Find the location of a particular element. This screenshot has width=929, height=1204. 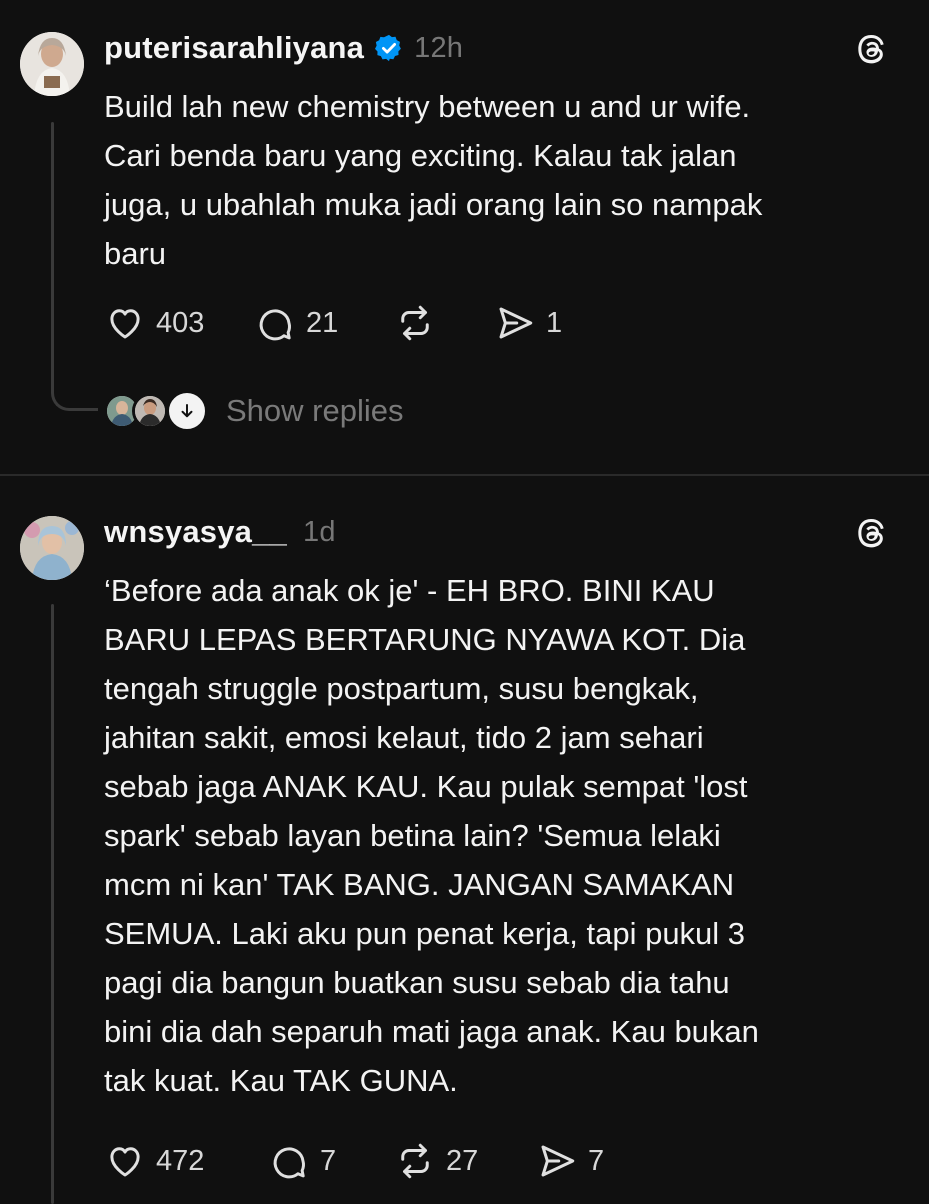

post-header: wnsyasya__ 1d is located at coordinates (220, 532).